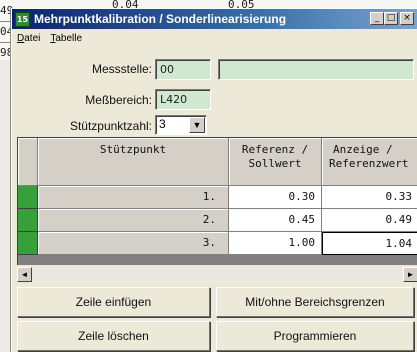 This screenshot has height=352, width=417. Describe the element at coordinates (315, 336) in the screenshot. I see `program-button: Programmieren` at that location.